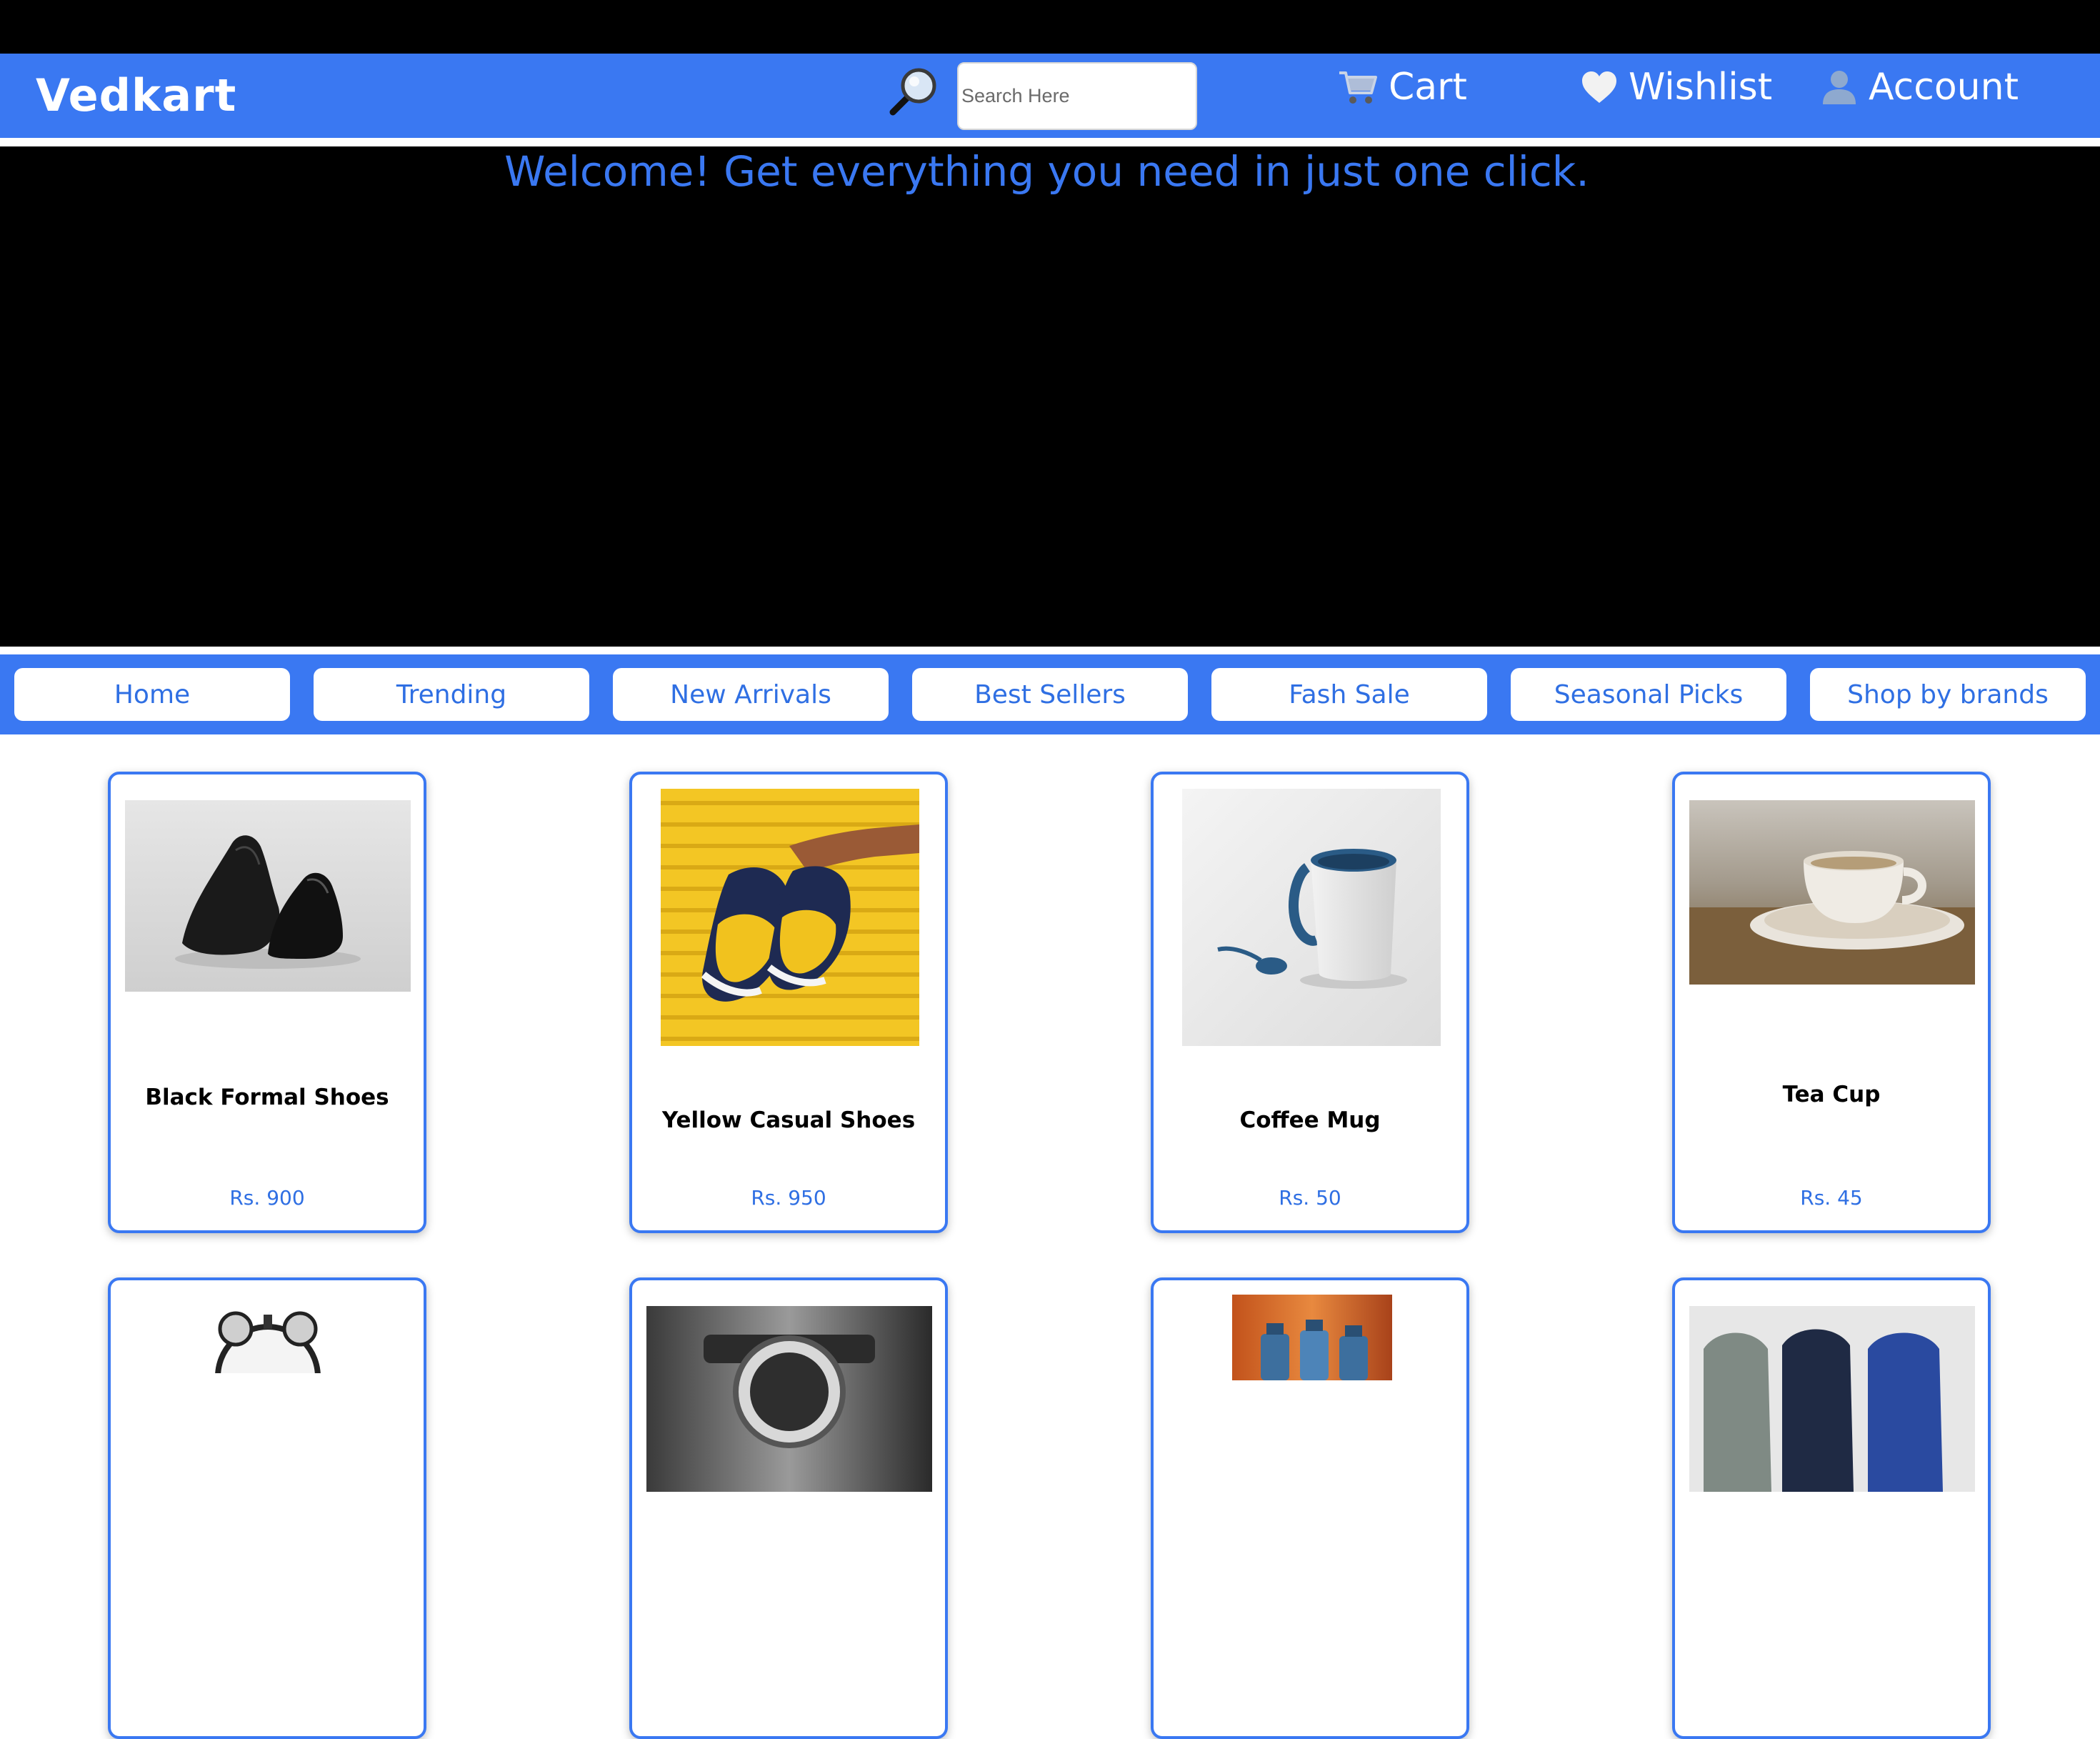 This screenshot has width=2100, height=1739. Describe the element at coordinates (268, 896) in the screenshot. I see `black-formal-shoes-image` at that location.